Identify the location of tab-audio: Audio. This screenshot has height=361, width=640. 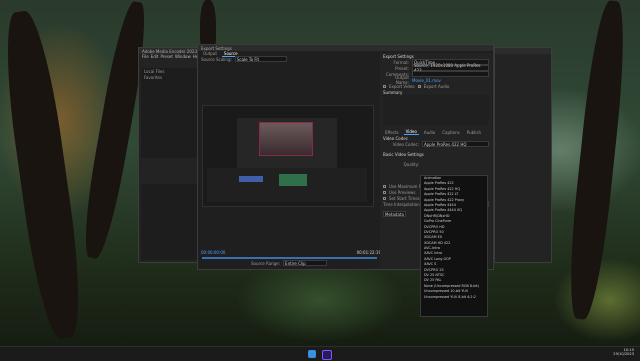
(429, 132).